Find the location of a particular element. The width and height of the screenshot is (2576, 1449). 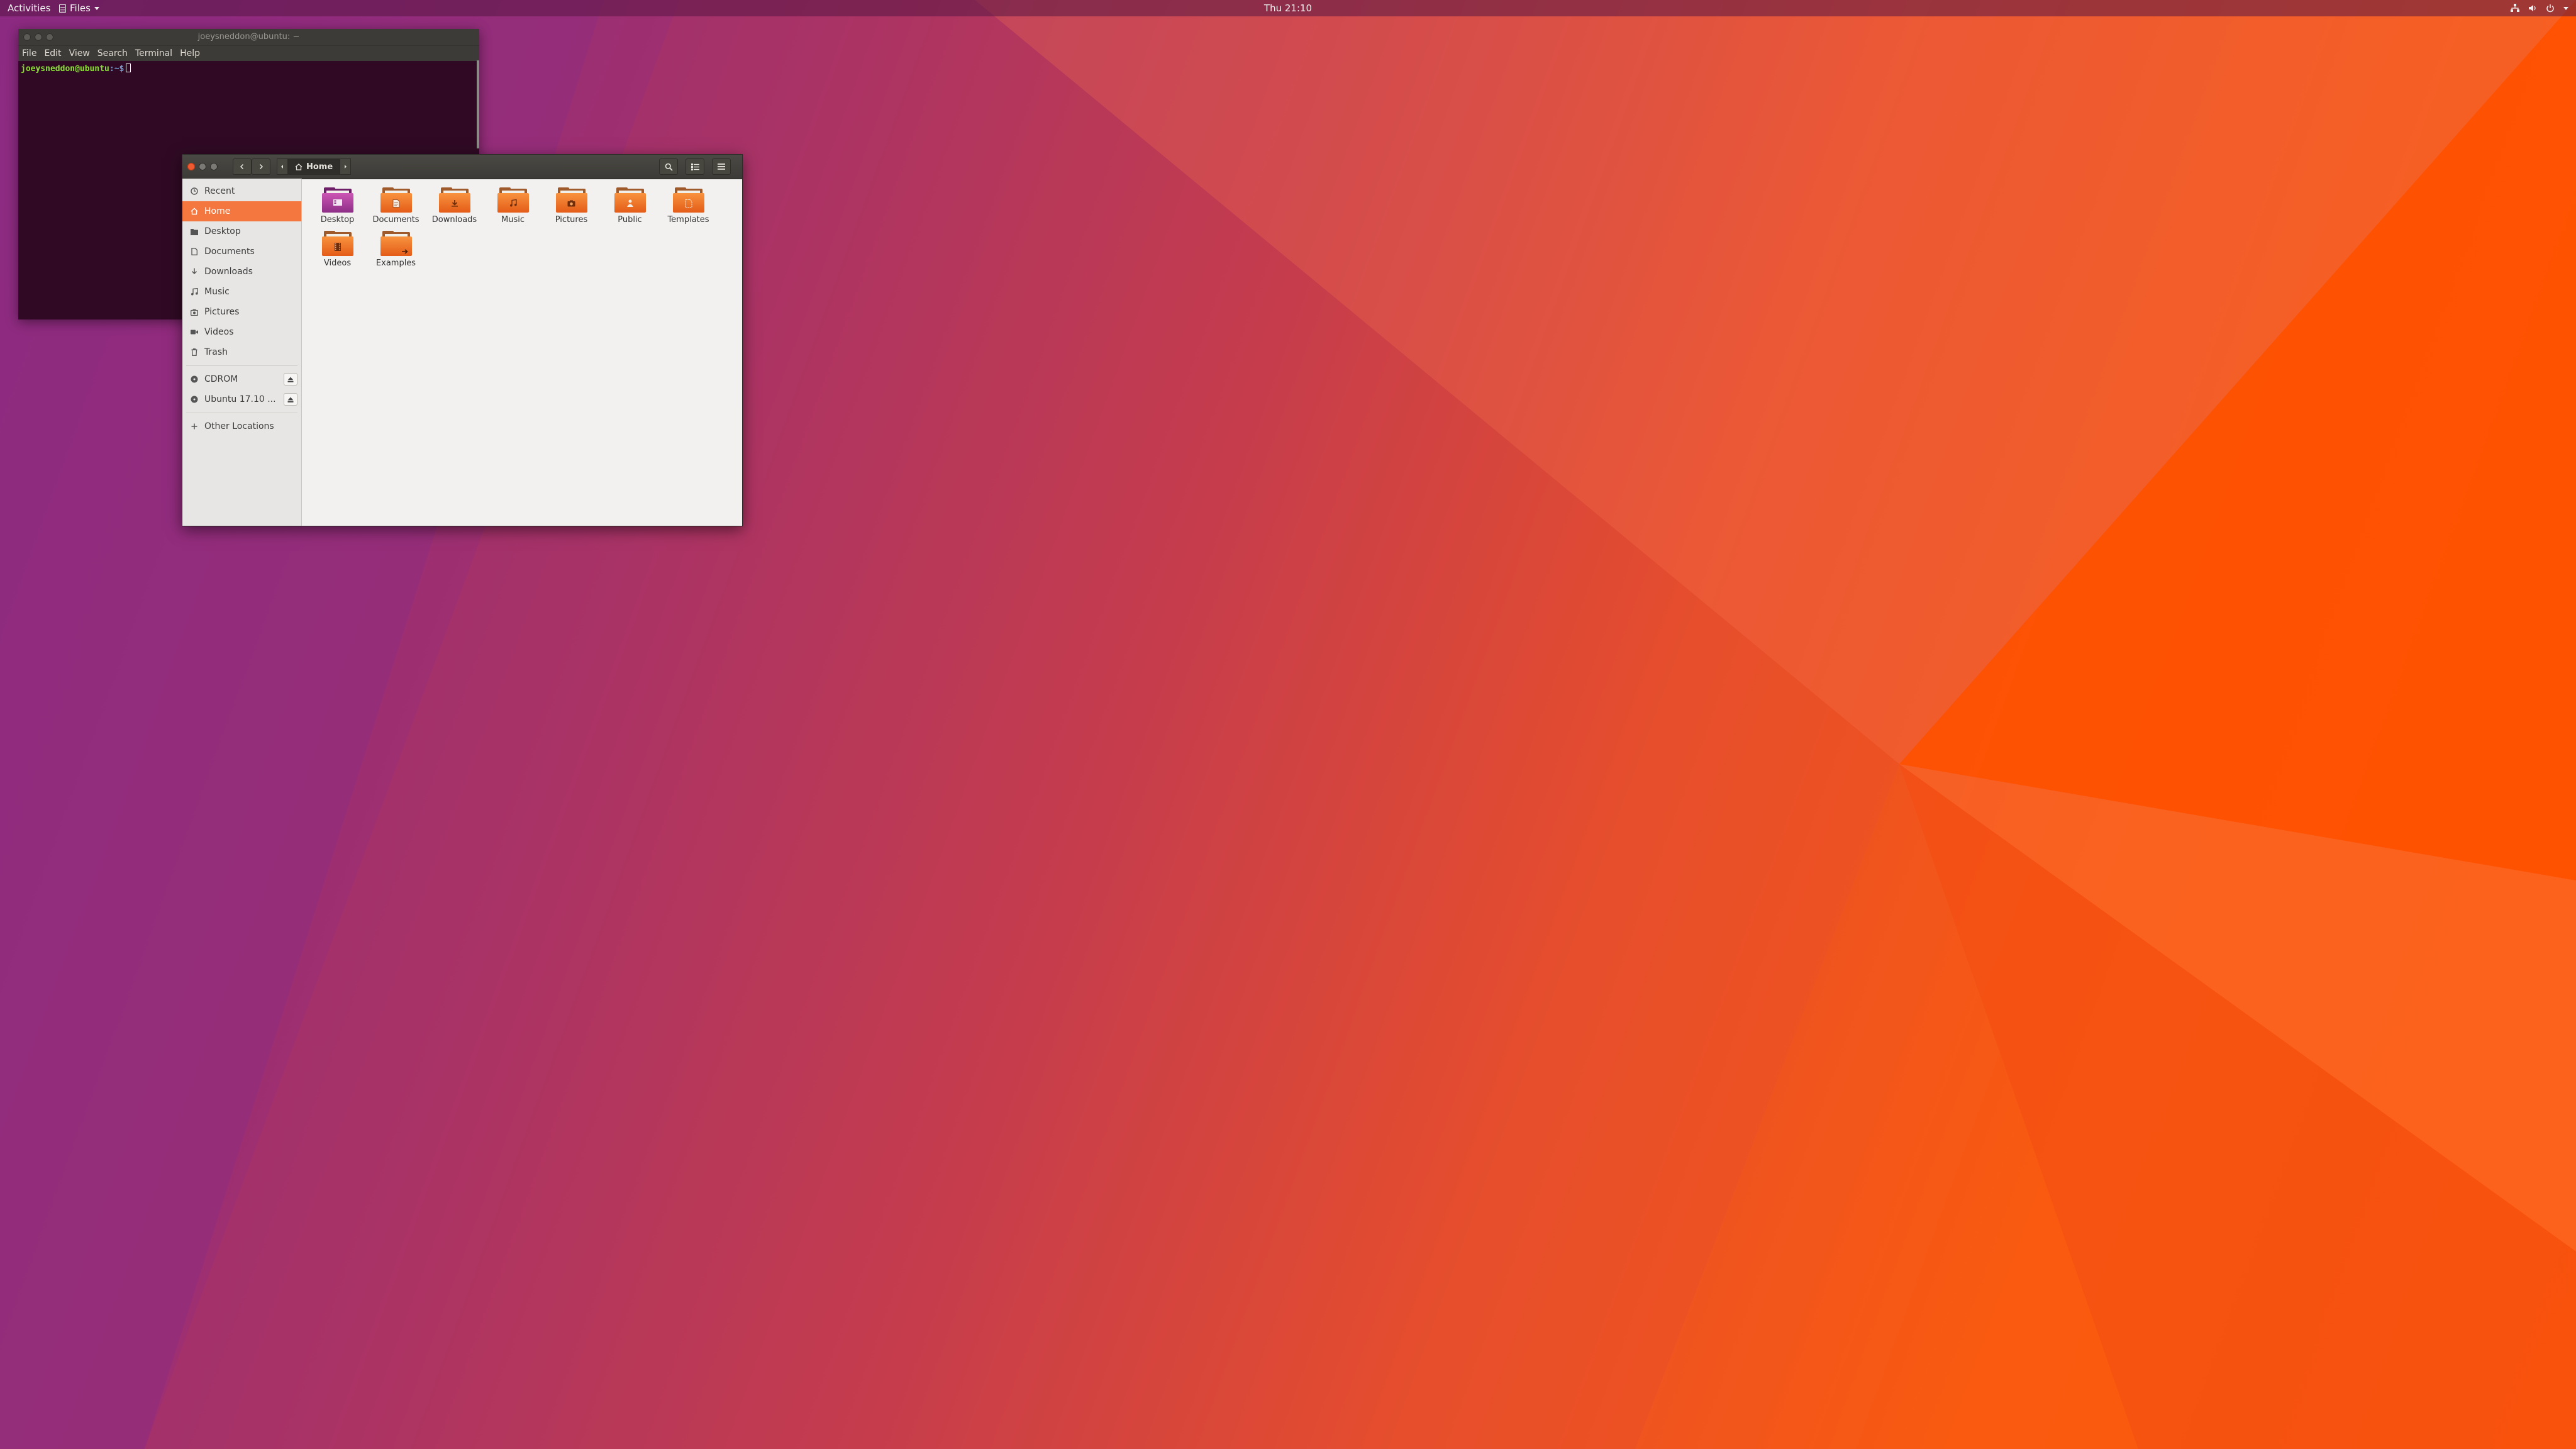

sidebar-item-label: CDROM is located at coordinates (221, 379).